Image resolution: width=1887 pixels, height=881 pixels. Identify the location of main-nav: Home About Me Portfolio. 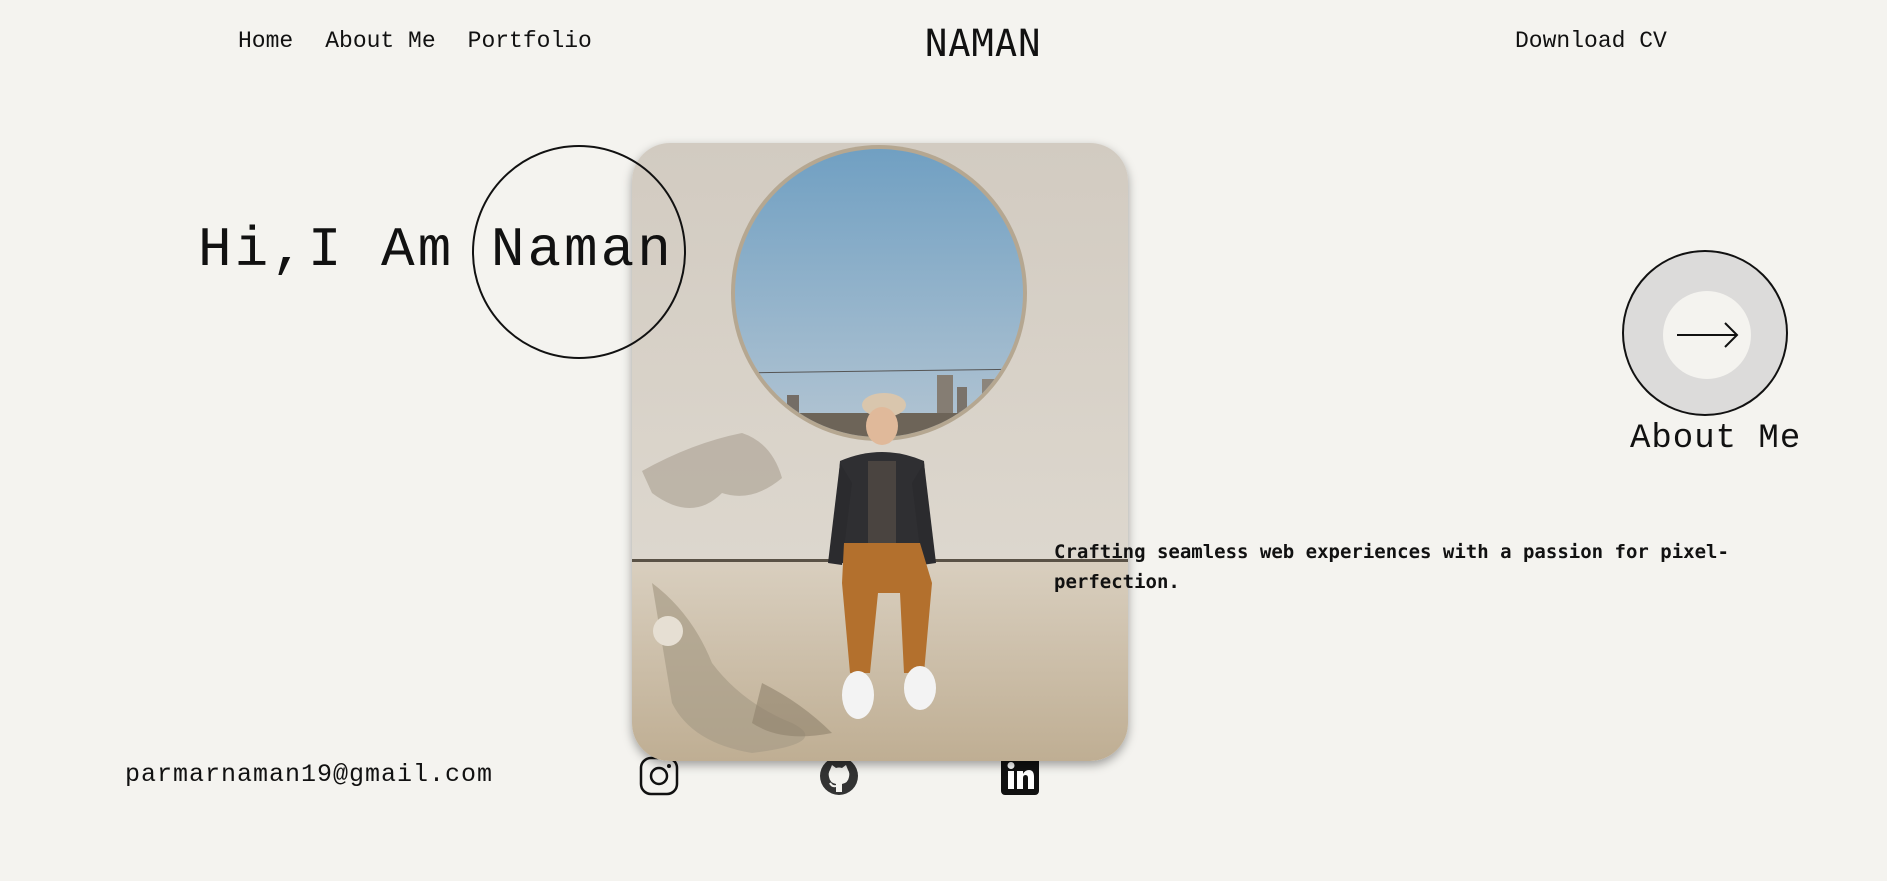
(415, 41).